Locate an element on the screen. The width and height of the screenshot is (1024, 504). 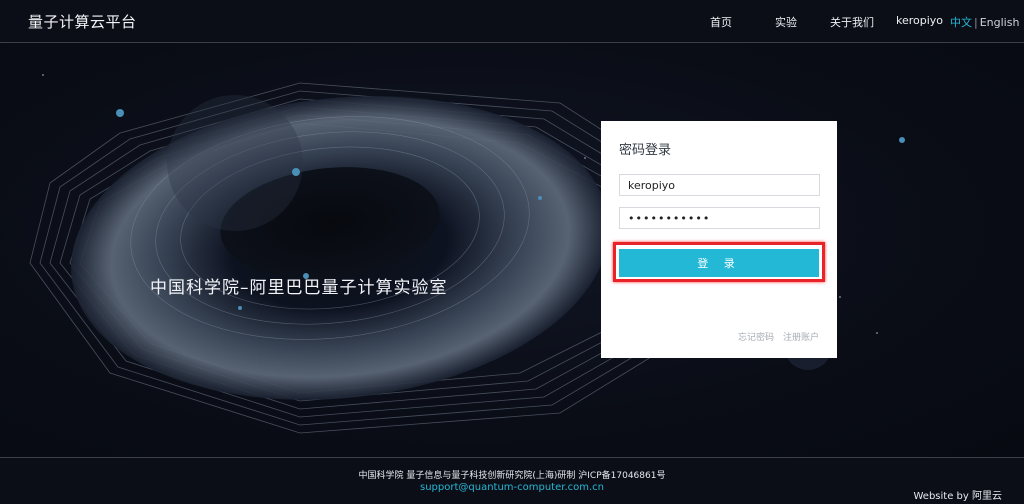
footer-email-link: support@quantum-computer.com.cn is located at coordinates (512, 487).